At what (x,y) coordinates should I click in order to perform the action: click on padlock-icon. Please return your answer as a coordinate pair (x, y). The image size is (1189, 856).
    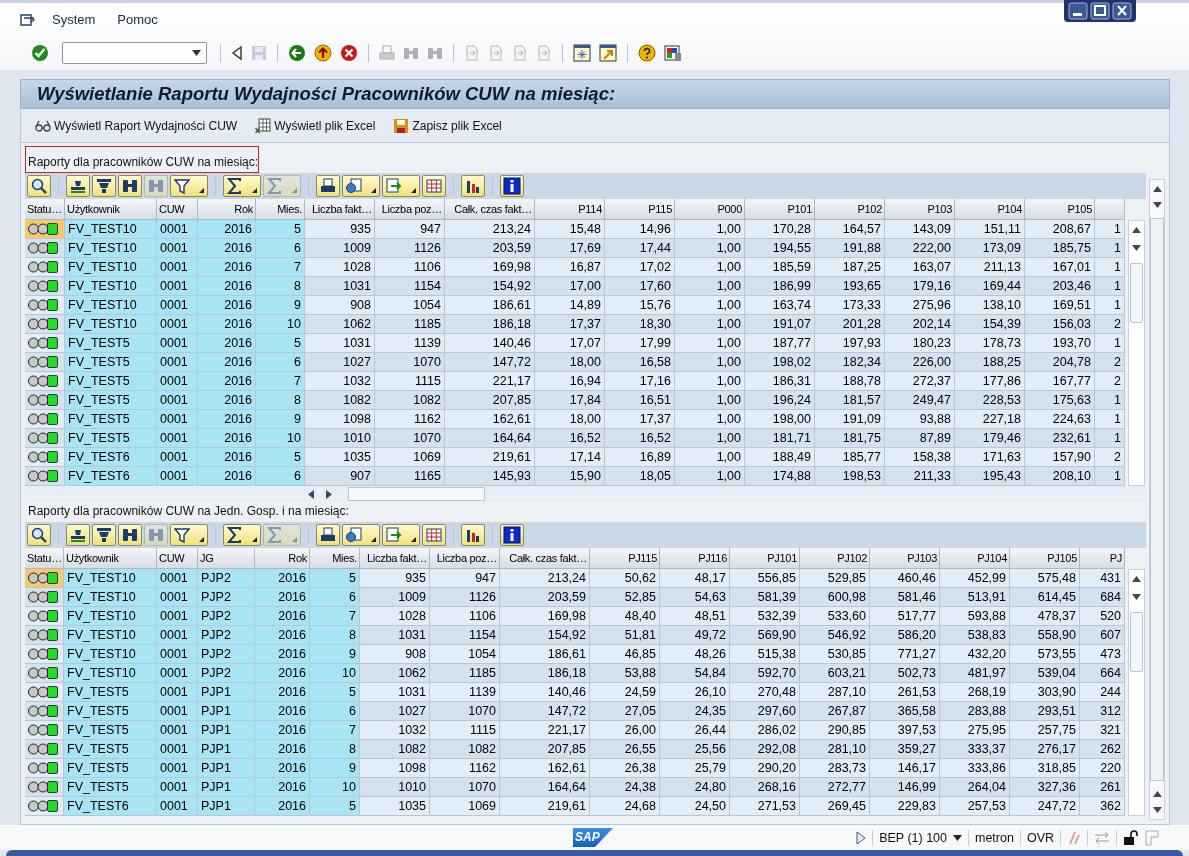
    Looking at the image, I should click on (1131, 837).